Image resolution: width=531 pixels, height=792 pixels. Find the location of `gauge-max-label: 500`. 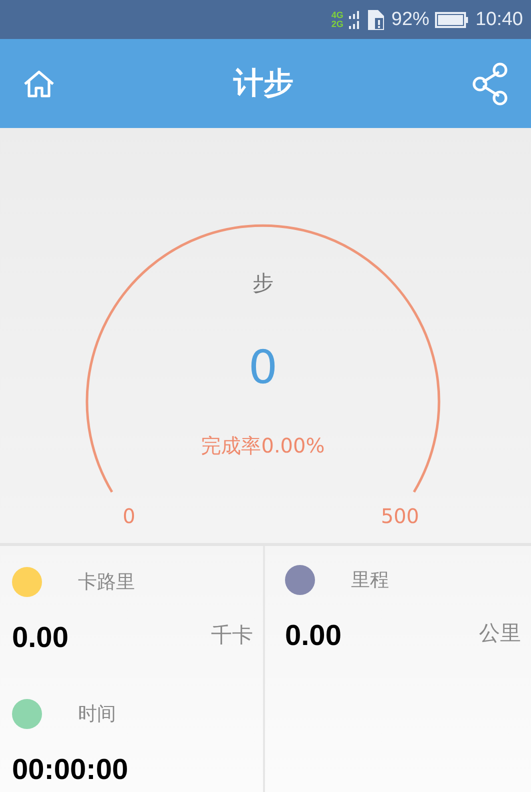

gauge-max-label: 500 is located at coordinates (400, 516).